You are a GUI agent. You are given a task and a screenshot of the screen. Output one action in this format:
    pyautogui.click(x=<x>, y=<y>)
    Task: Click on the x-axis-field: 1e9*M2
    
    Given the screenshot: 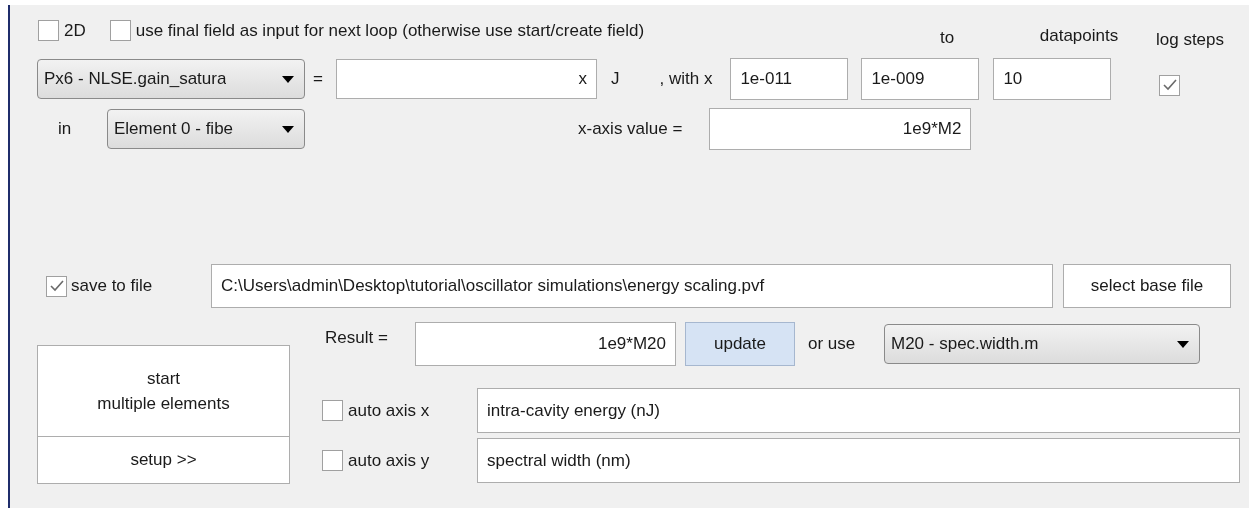 What is the action you would take?
    pyautogui.click(x=840, y=129)
    